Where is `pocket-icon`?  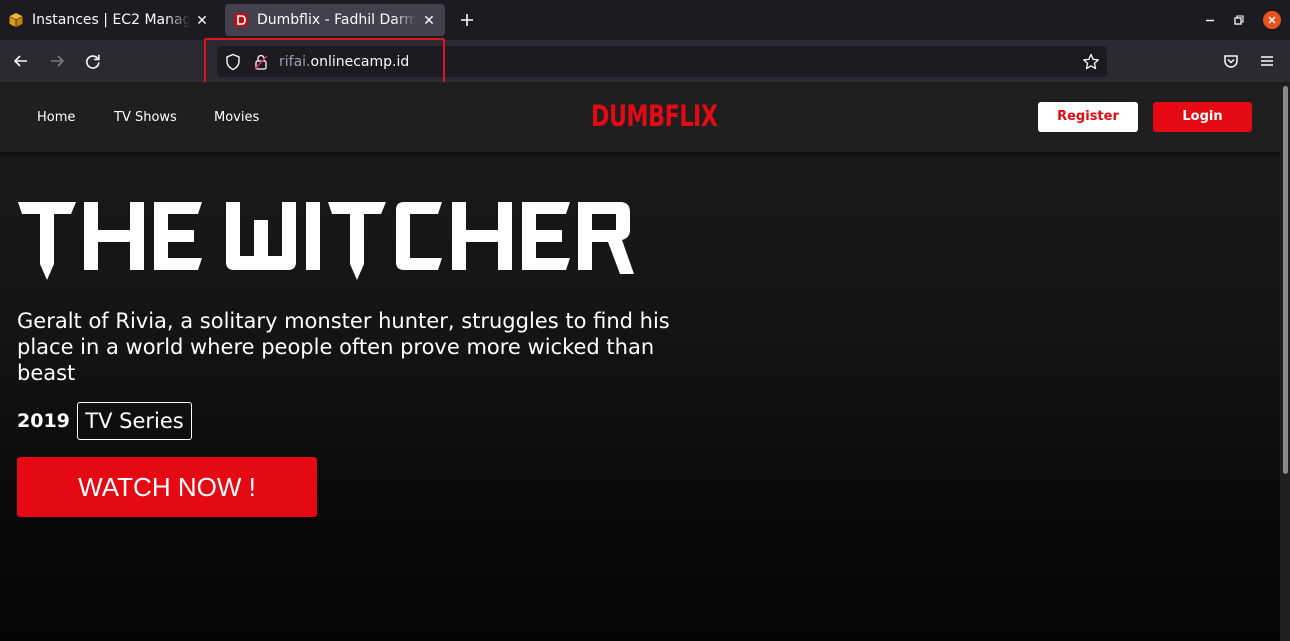
pocket-icon is located at coordinates (1231, 61).